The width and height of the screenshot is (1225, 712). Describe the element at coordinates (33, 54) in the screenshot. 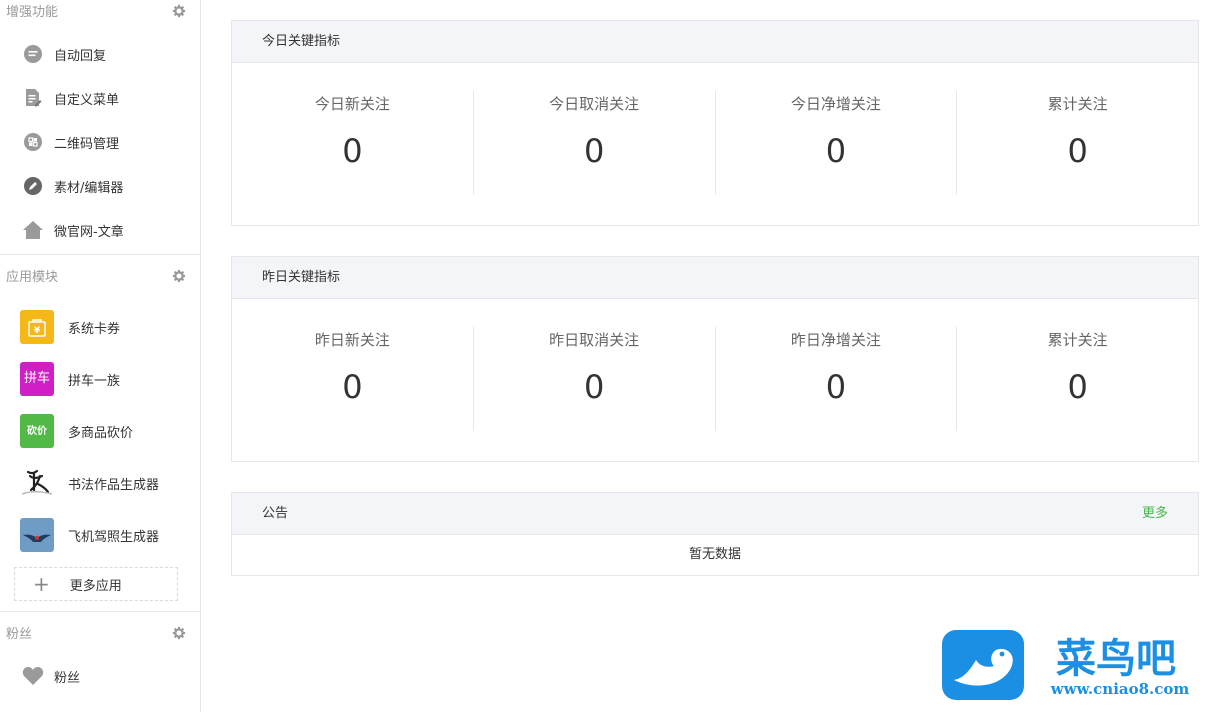

I see `chat-bubble-icon` at that location.